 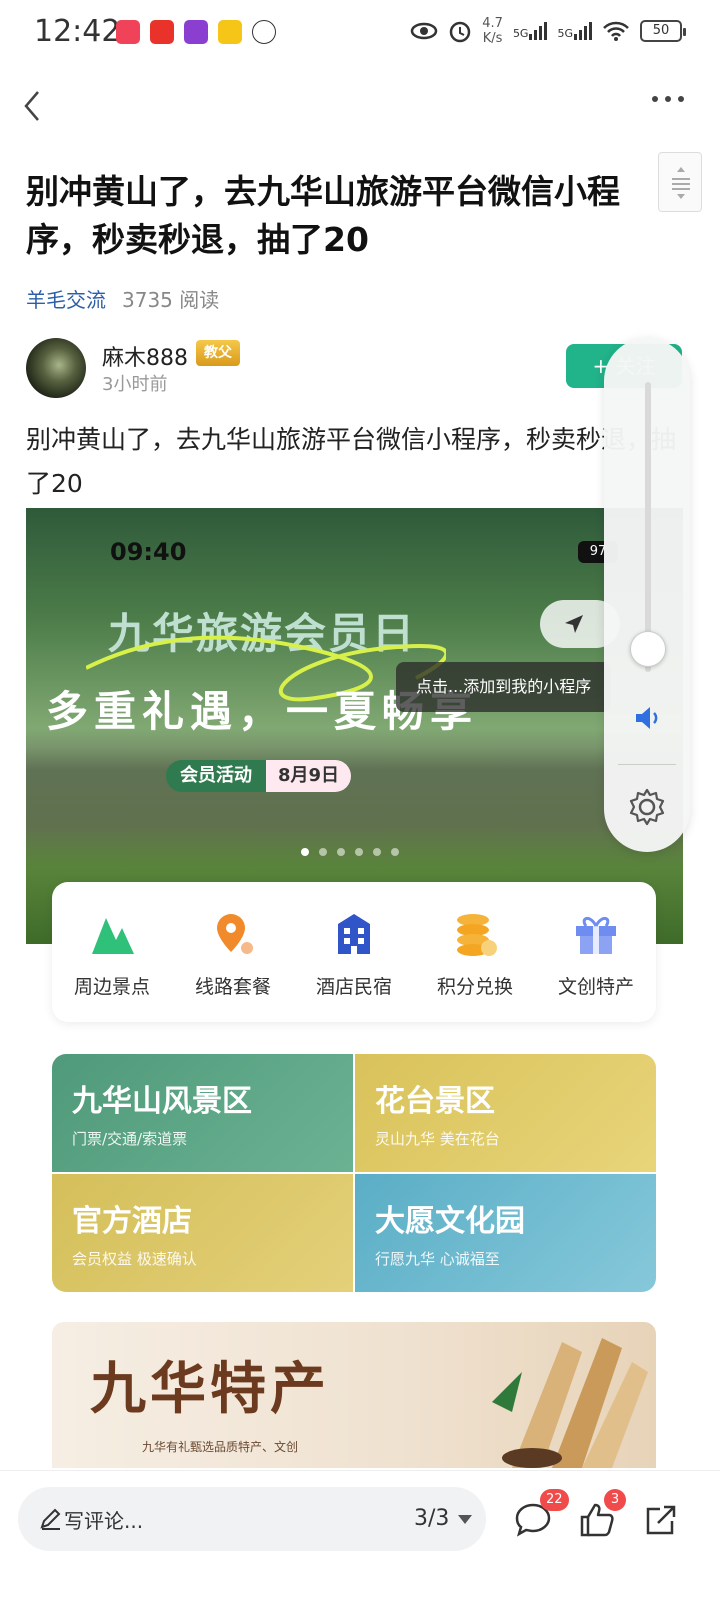 I want to click on more-options-button, so click(x=668, y=99).